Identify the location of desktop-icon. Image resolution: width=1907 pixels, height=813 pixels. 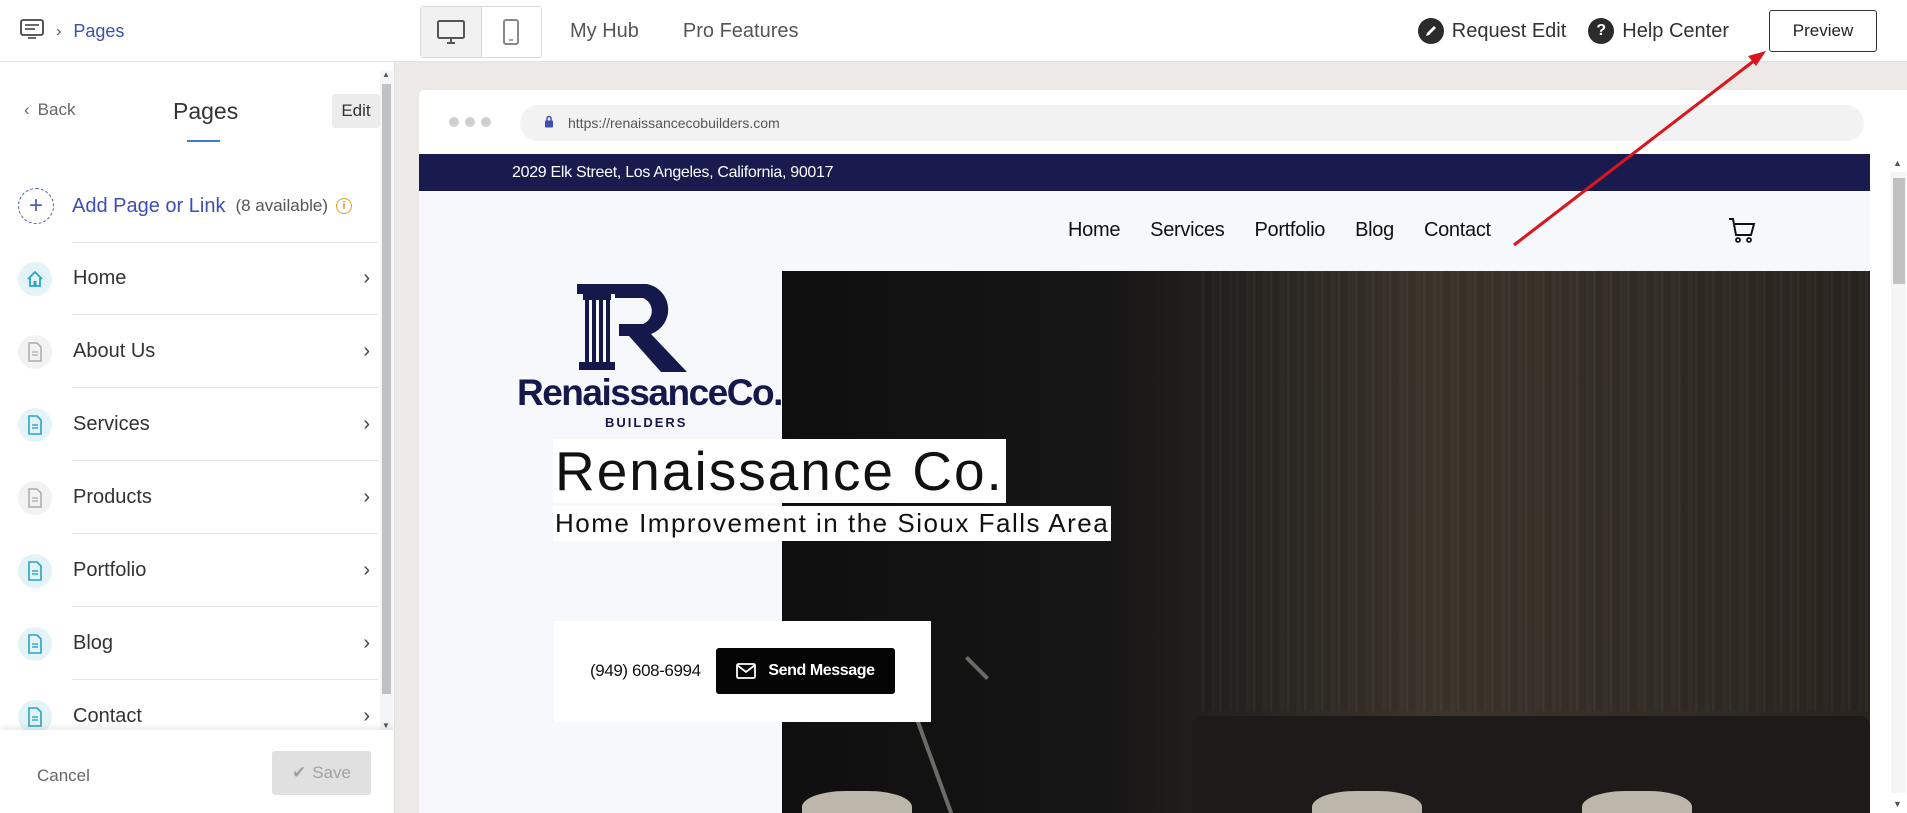
(450, 32).